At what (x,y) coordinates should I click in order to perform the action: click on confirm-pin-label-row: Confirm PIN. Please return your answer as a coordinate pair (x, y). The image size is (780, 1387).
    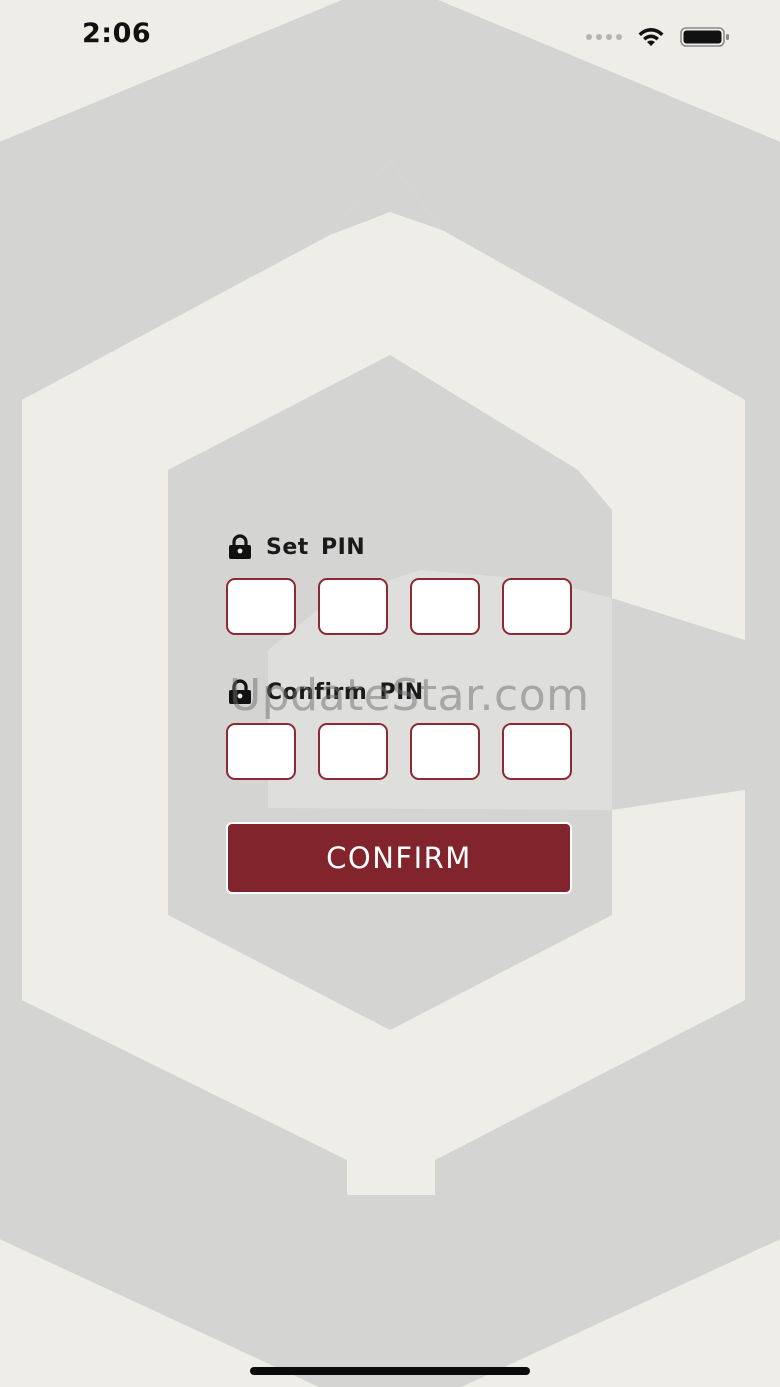
    Looking at the image, I should click on (399, 692).